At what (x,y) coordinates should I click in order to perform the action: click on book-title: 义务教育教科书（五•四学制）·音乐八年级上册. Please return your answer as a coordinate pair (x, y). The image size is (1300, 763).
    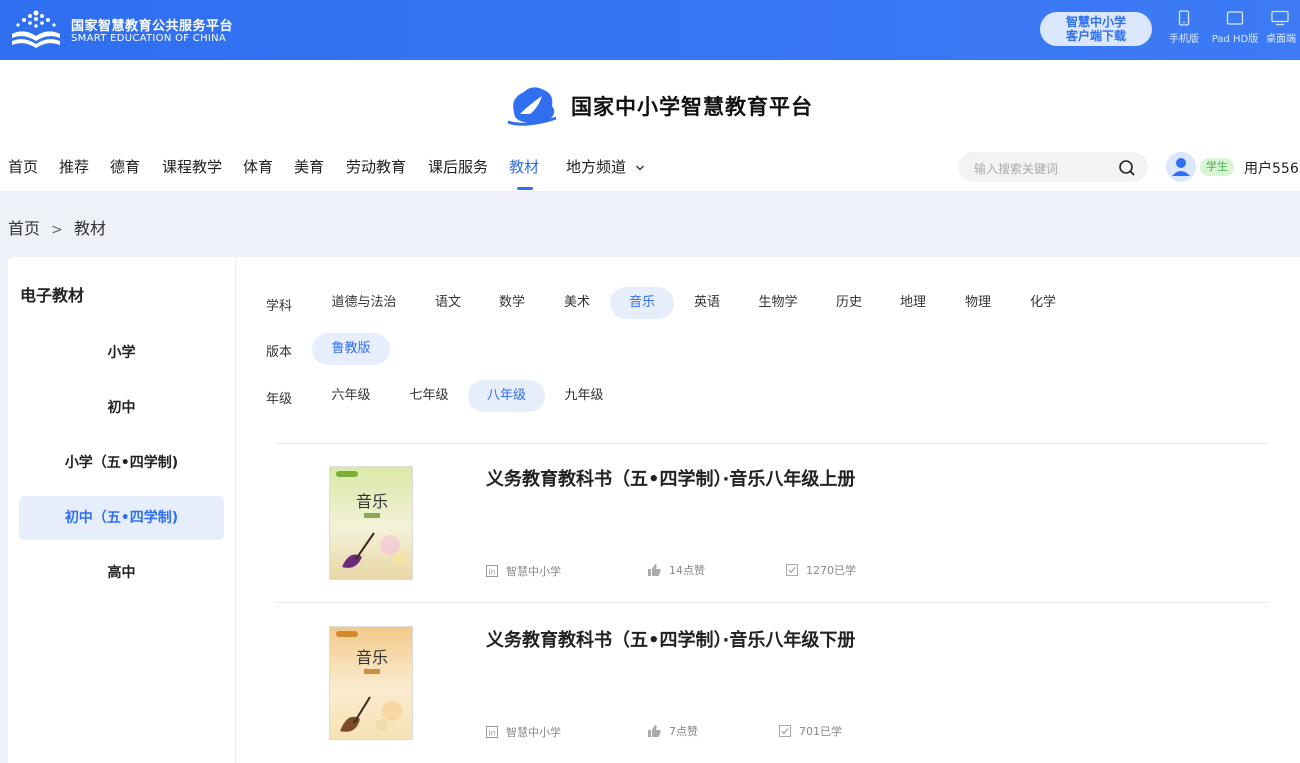
    Looking at the image, I should click on (670, 478).